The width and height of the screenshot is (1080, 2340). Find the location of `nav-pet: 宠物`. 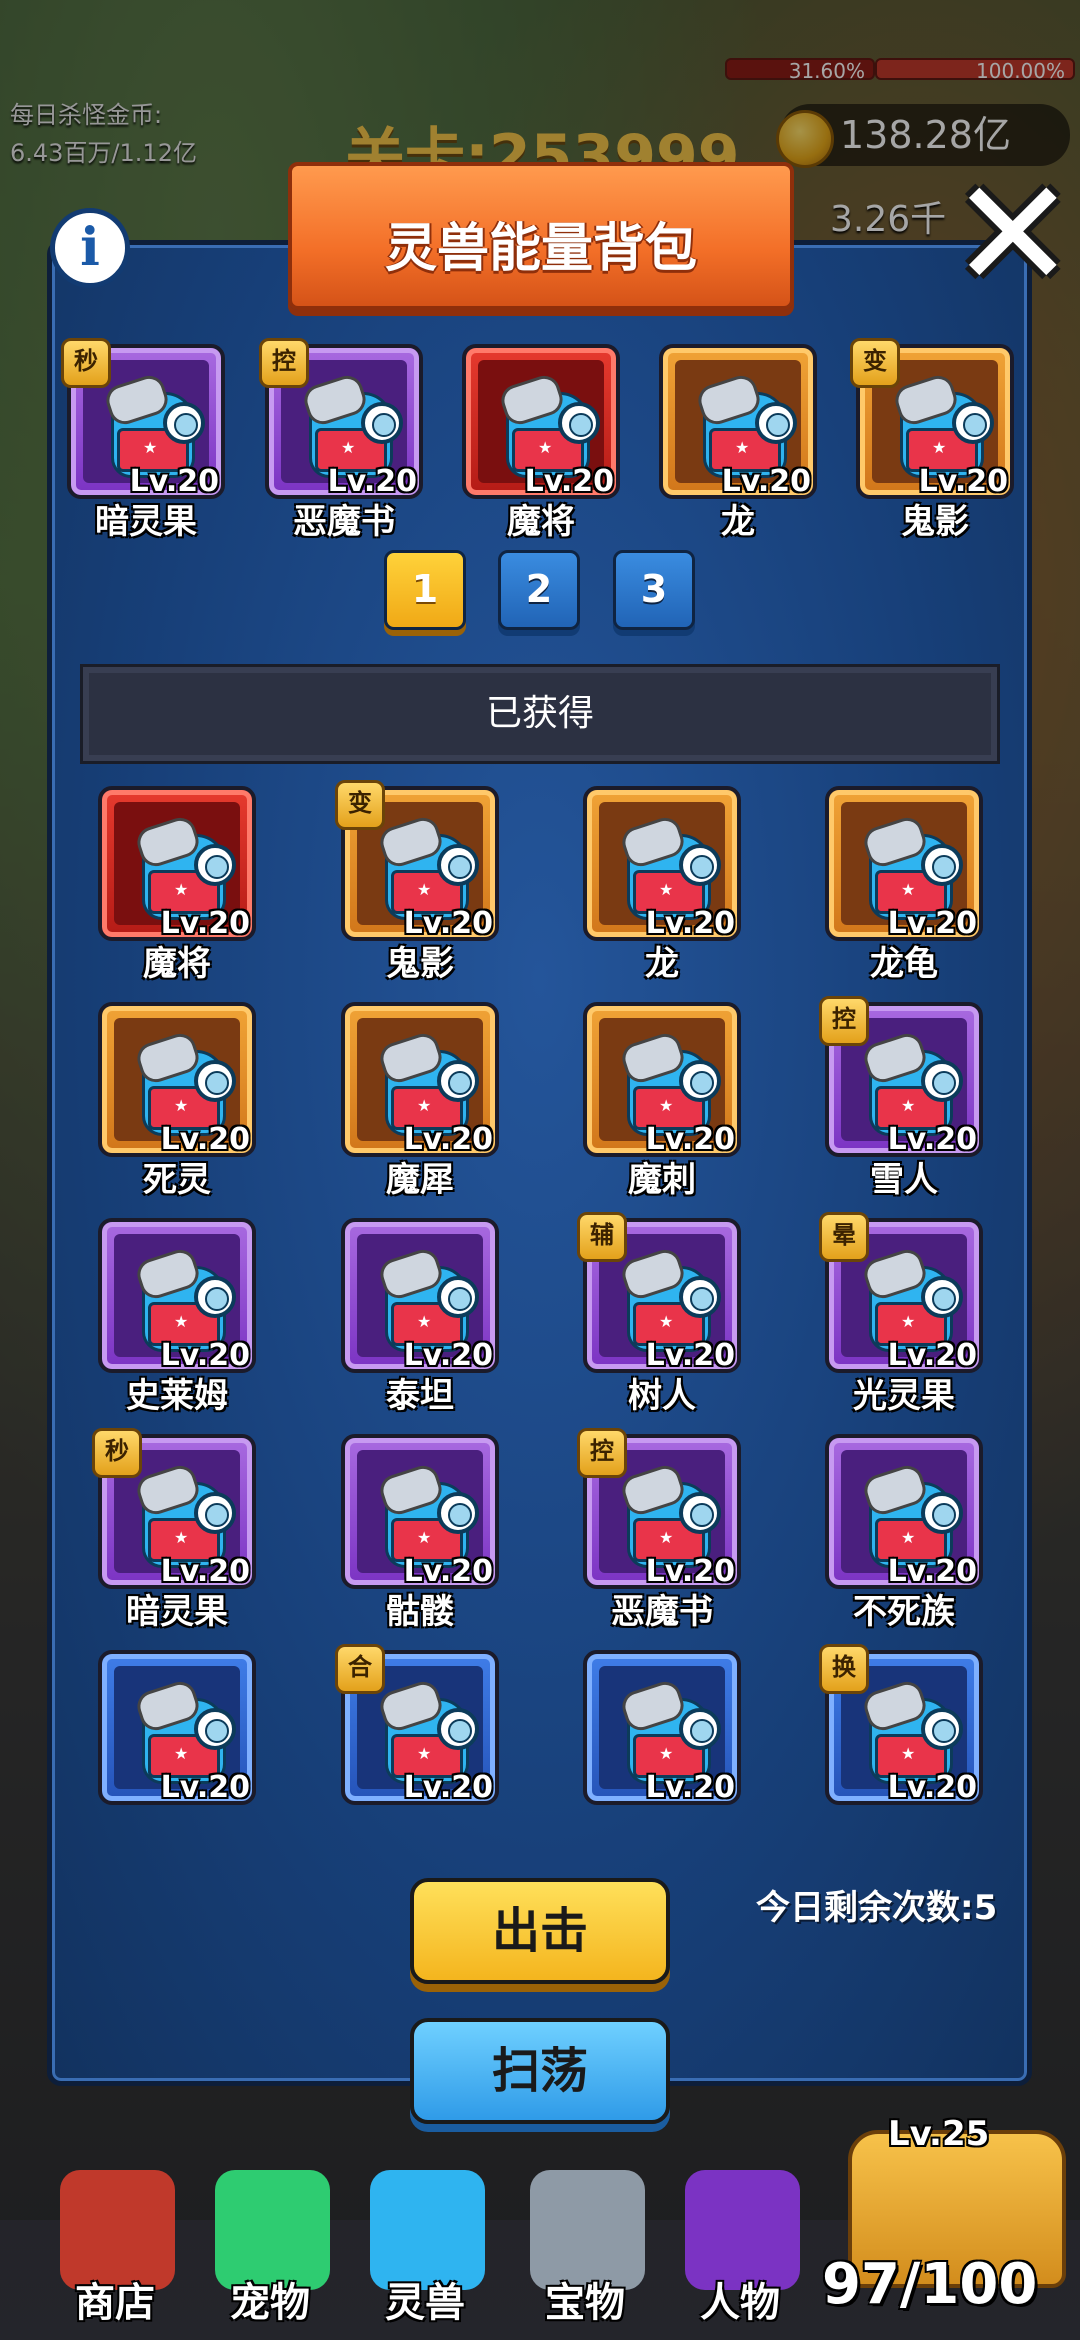

nav-pet: 宠物 is located at coordinates (270, 2250).